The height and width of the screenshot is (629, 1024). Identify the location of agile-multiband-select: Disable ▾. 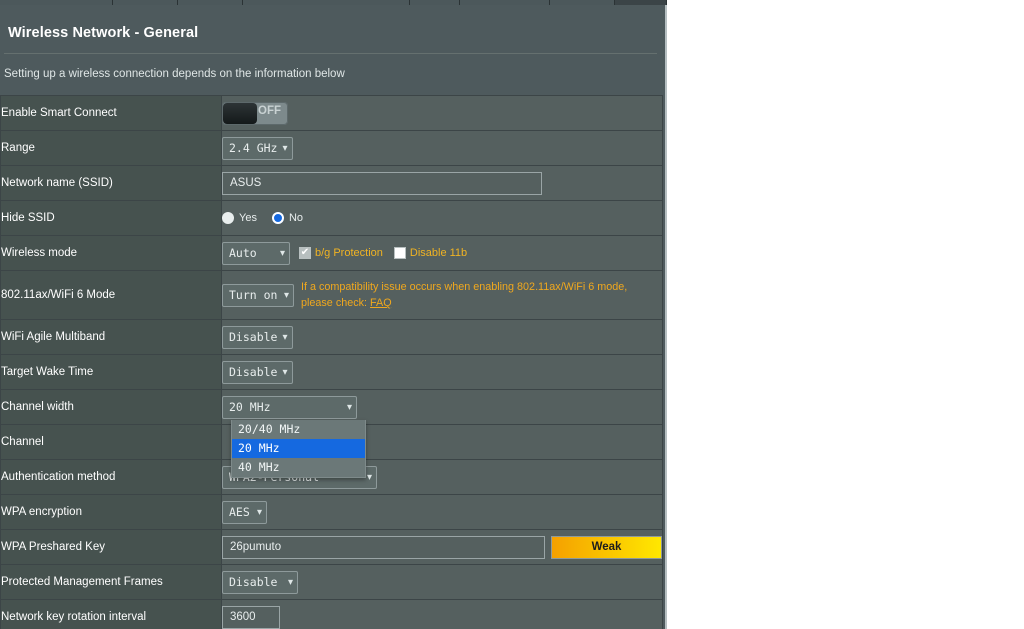
(257, 337).